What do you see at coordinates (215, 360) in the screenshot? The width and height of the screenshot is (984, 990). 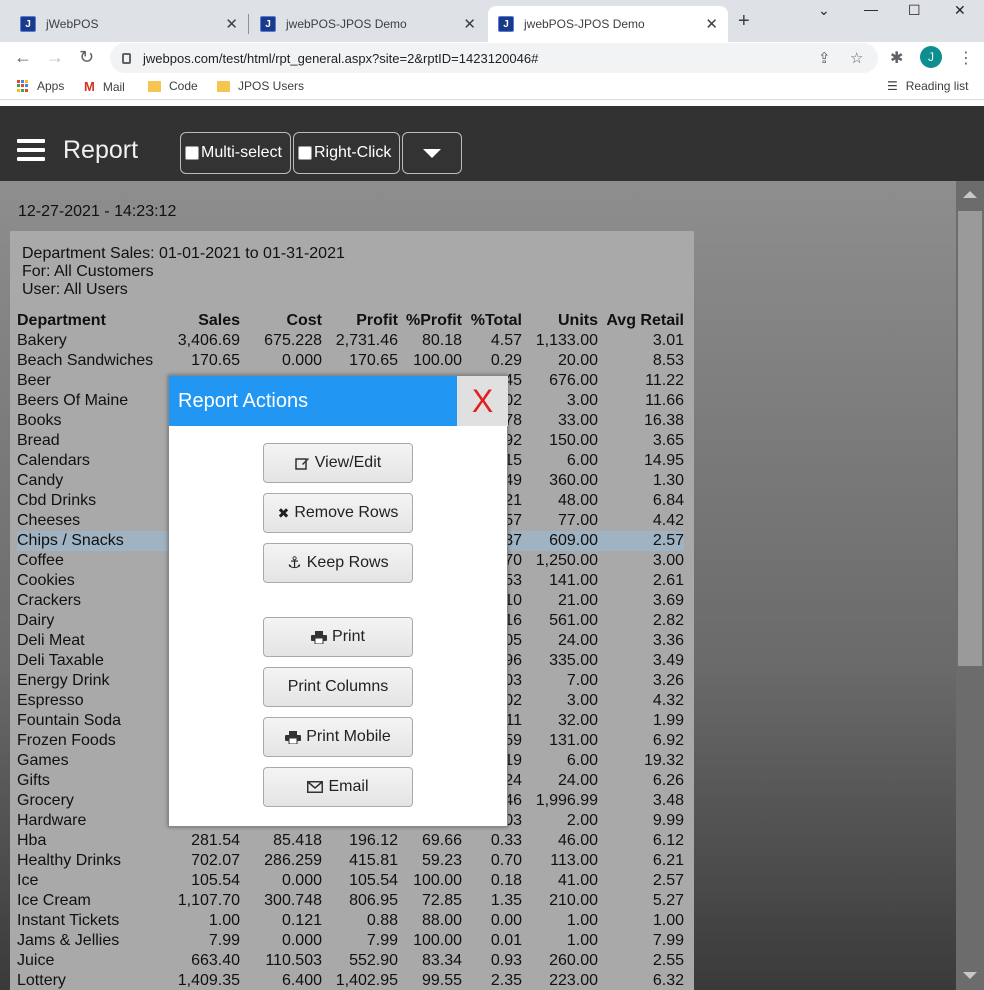 I see `value-cell: 170.65` at bounding box center [215, 360].